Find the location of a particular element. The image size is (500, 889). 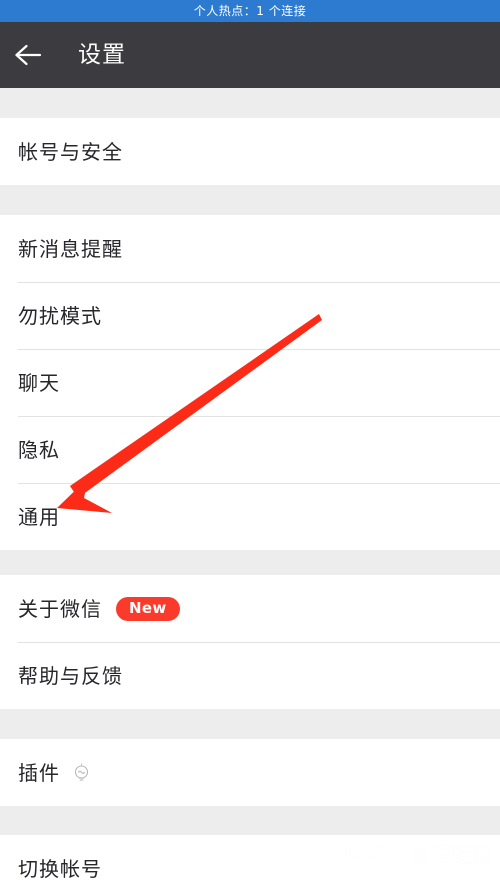

settings-group-plugins: 插件 is located at coordinates (250, 772).